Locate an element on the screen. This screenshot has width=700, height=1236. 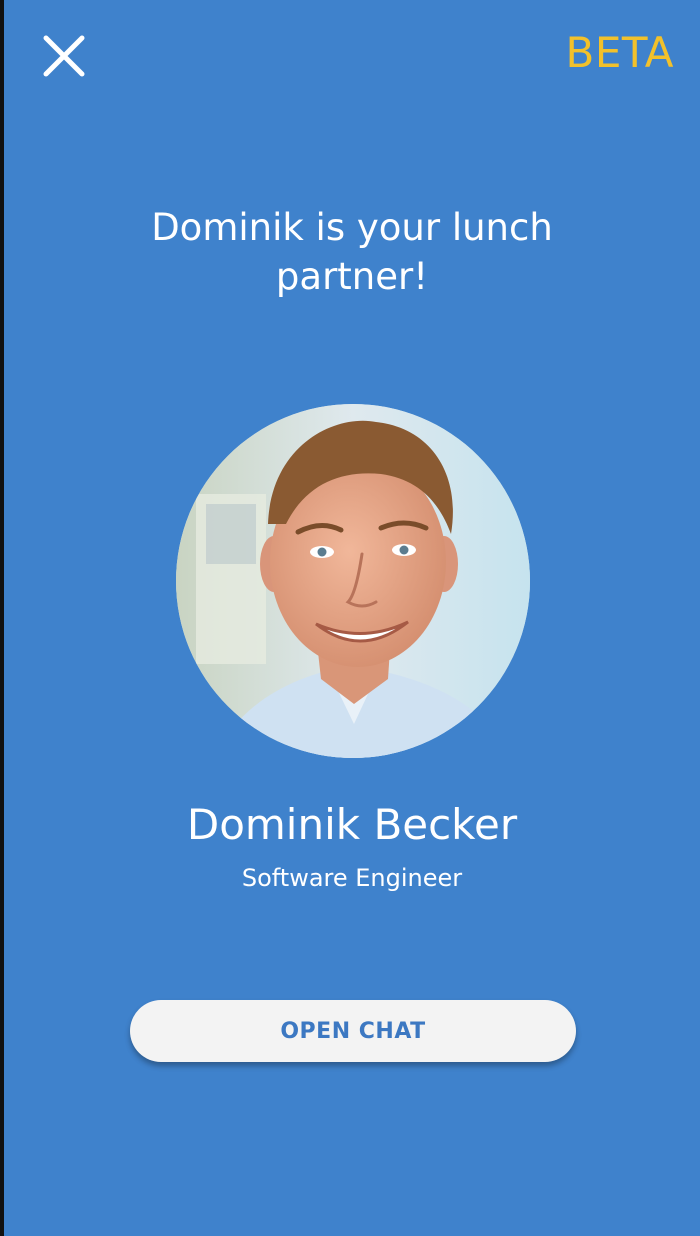
avatar is located at coordinates (353, 581).